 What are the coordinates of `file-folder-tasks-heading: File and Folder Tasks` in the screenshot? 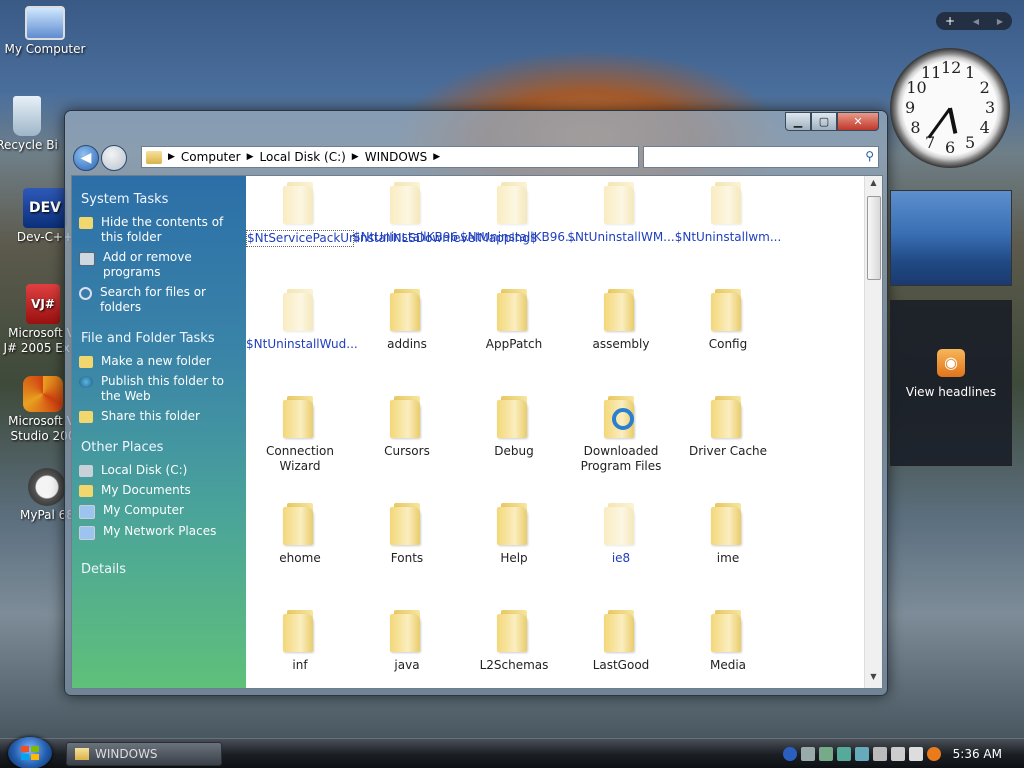 It's located at (163, 338).